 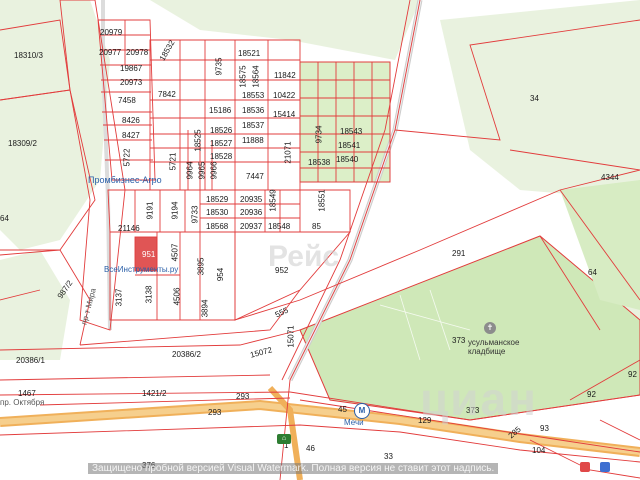 I want to click on parcel-label: 951, so click(x=149, y=254).